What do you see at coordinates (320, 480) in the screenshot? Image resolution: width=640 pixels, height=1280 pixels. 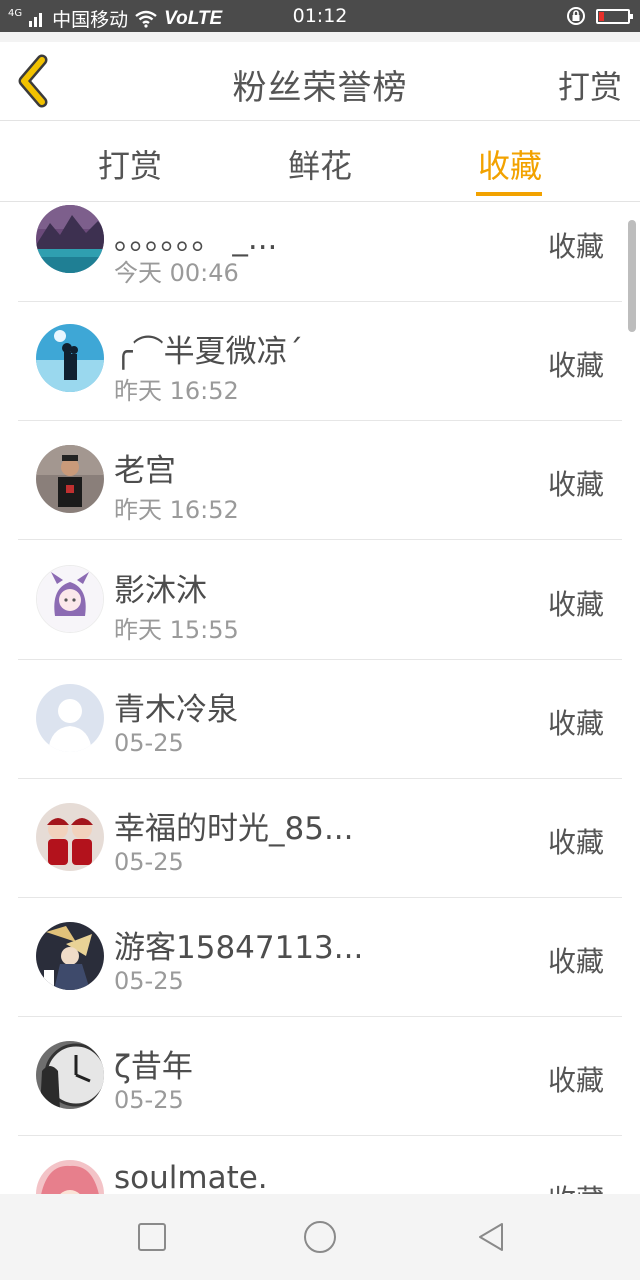 I see `list-item: 老宫 昨天 16:52 收藏` at bounding box center [320, 480].